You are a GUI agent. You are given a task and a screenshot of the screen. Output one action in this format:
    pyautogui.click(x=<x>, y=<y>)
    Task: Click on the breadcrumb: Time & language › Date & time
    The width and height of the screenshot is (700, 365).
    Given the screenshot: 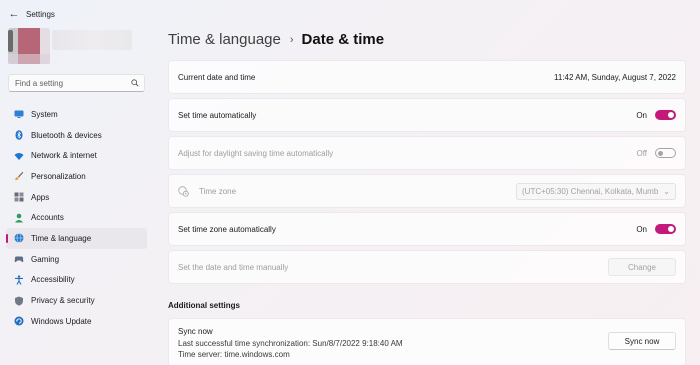 What is the action you would take?
    pyautogui.click(x=276, y=39)
    